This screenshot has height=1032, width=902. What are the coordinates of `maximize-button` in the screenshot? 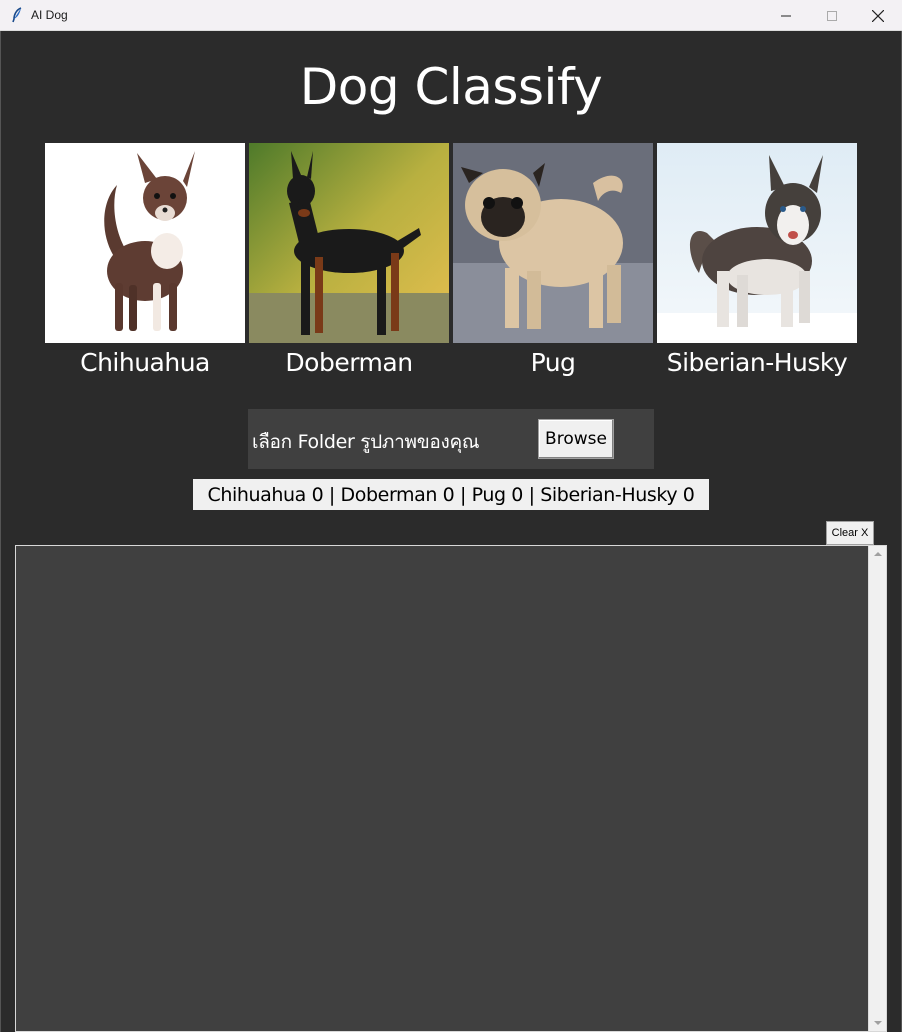 It's located at (832, 15).